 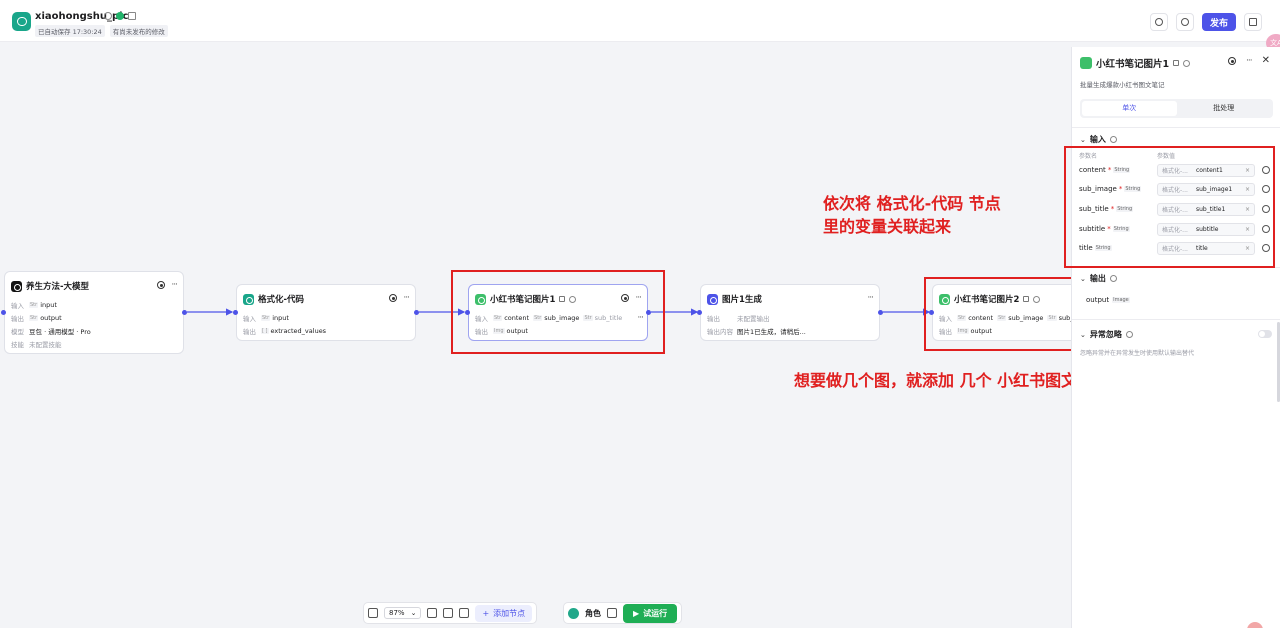 What do you see at coordinates (912, 215) in the screenshot?
I see `annotation-link-vars: 依次将 格式化-代码 节点 里的变量关联起来` at bounding box center [912, 215].